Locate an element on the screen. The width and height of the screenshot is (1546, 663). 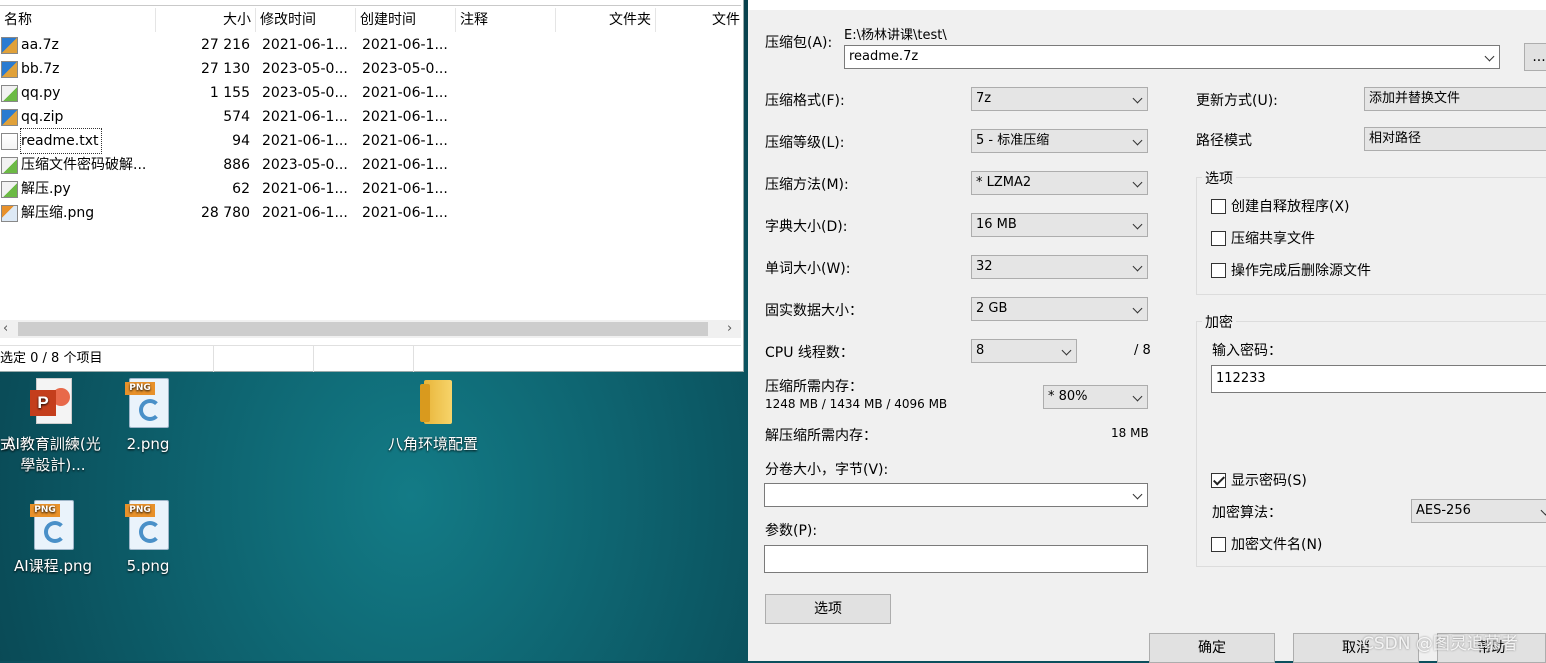
text-file-icon is located at coordinates (9, 141).